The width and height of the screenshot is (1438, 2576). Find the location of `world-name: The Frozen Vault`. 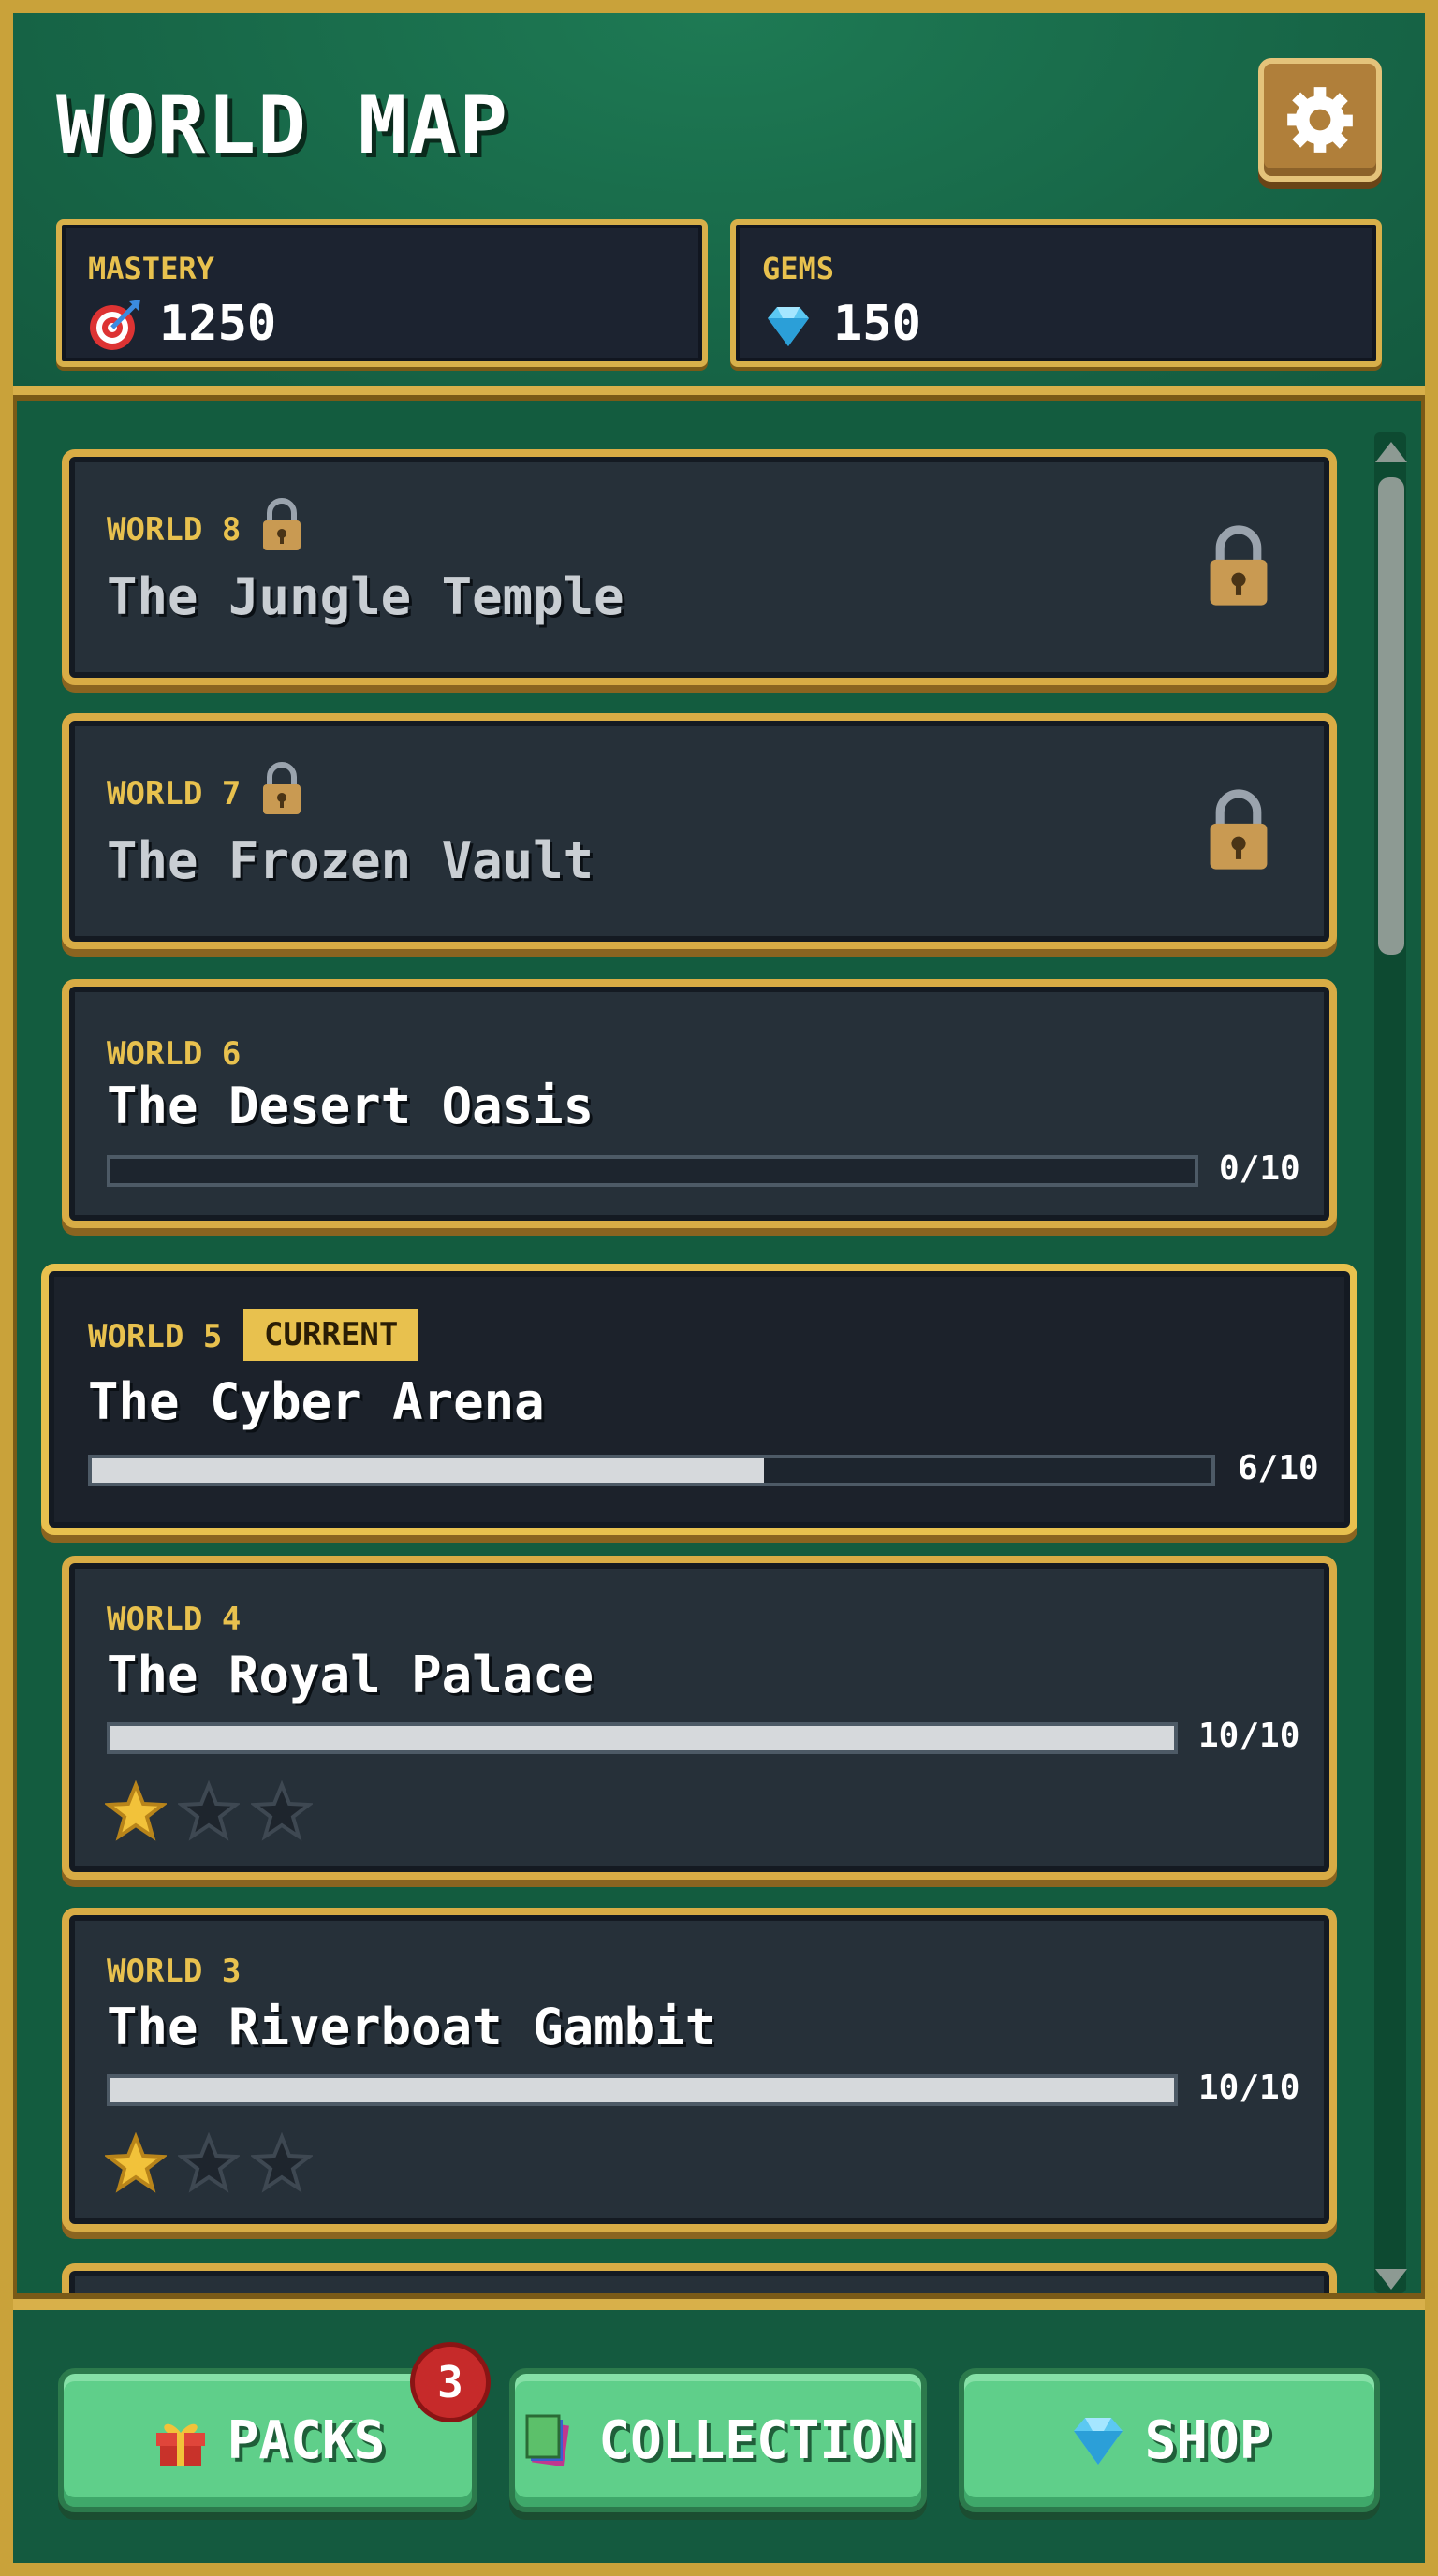

world-name: The Frozen Vault is located at coordinates (350, 860).